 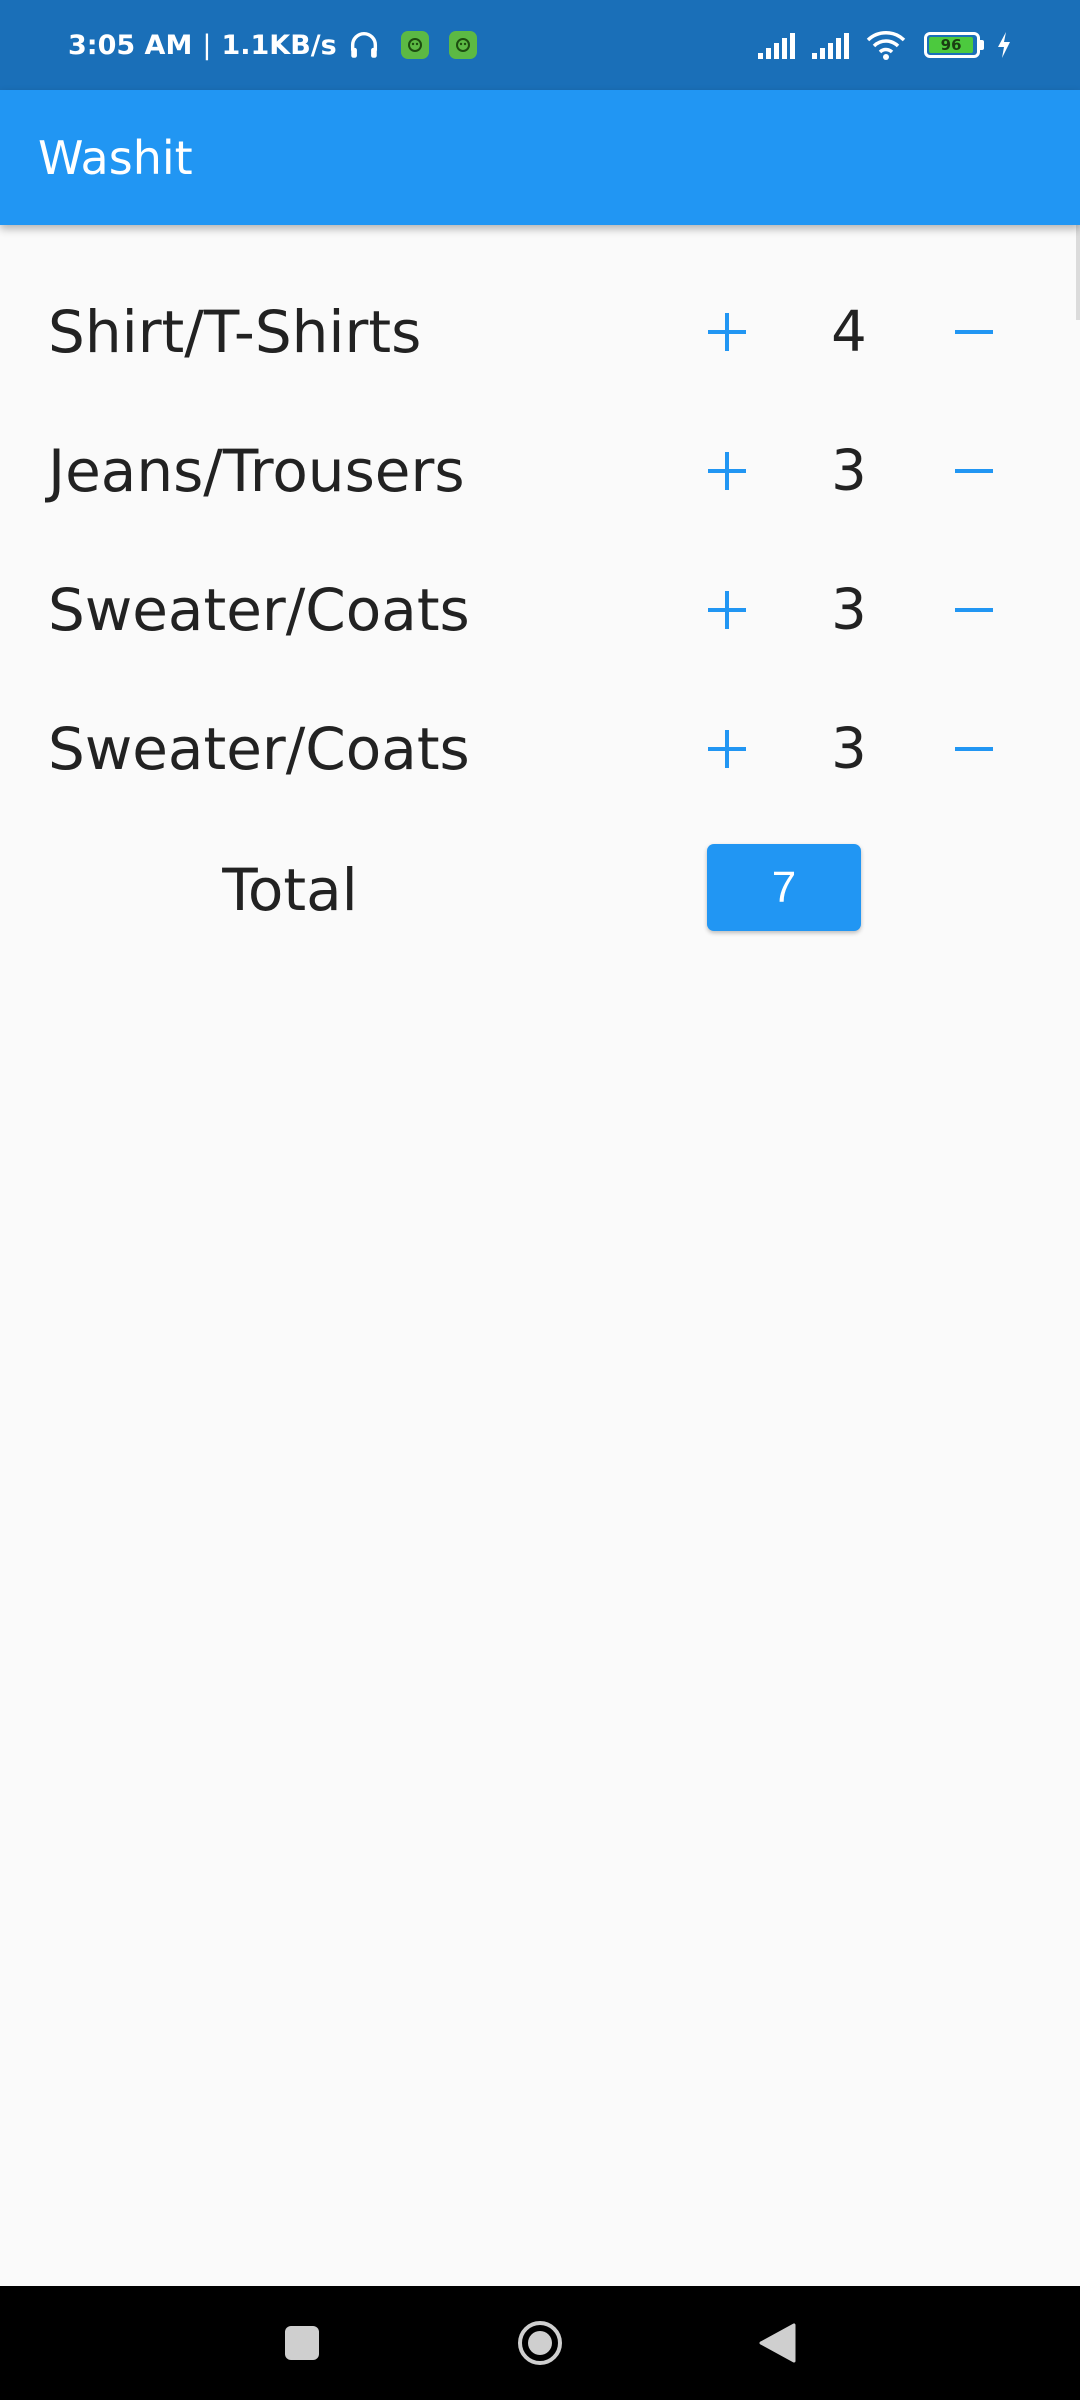 What do you see at coordinates (279, 45) in the screenshot?
I see `status-net-speed: 1.1KB/s` at bounding box center [279, 45].